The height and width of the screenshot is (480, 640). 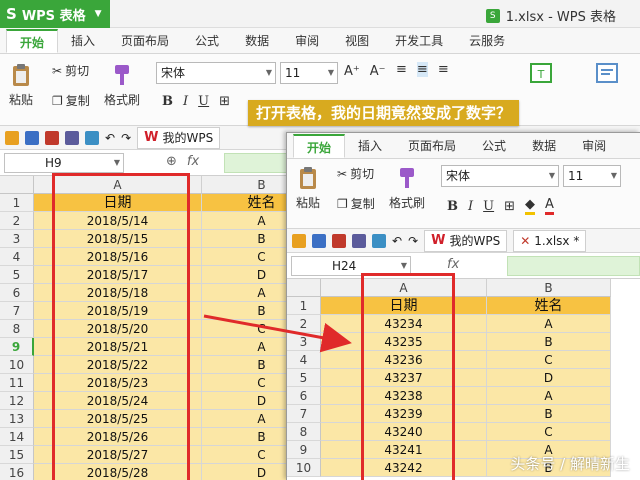 I want to click on cell-date: 43239, so click(x=404, y=414).